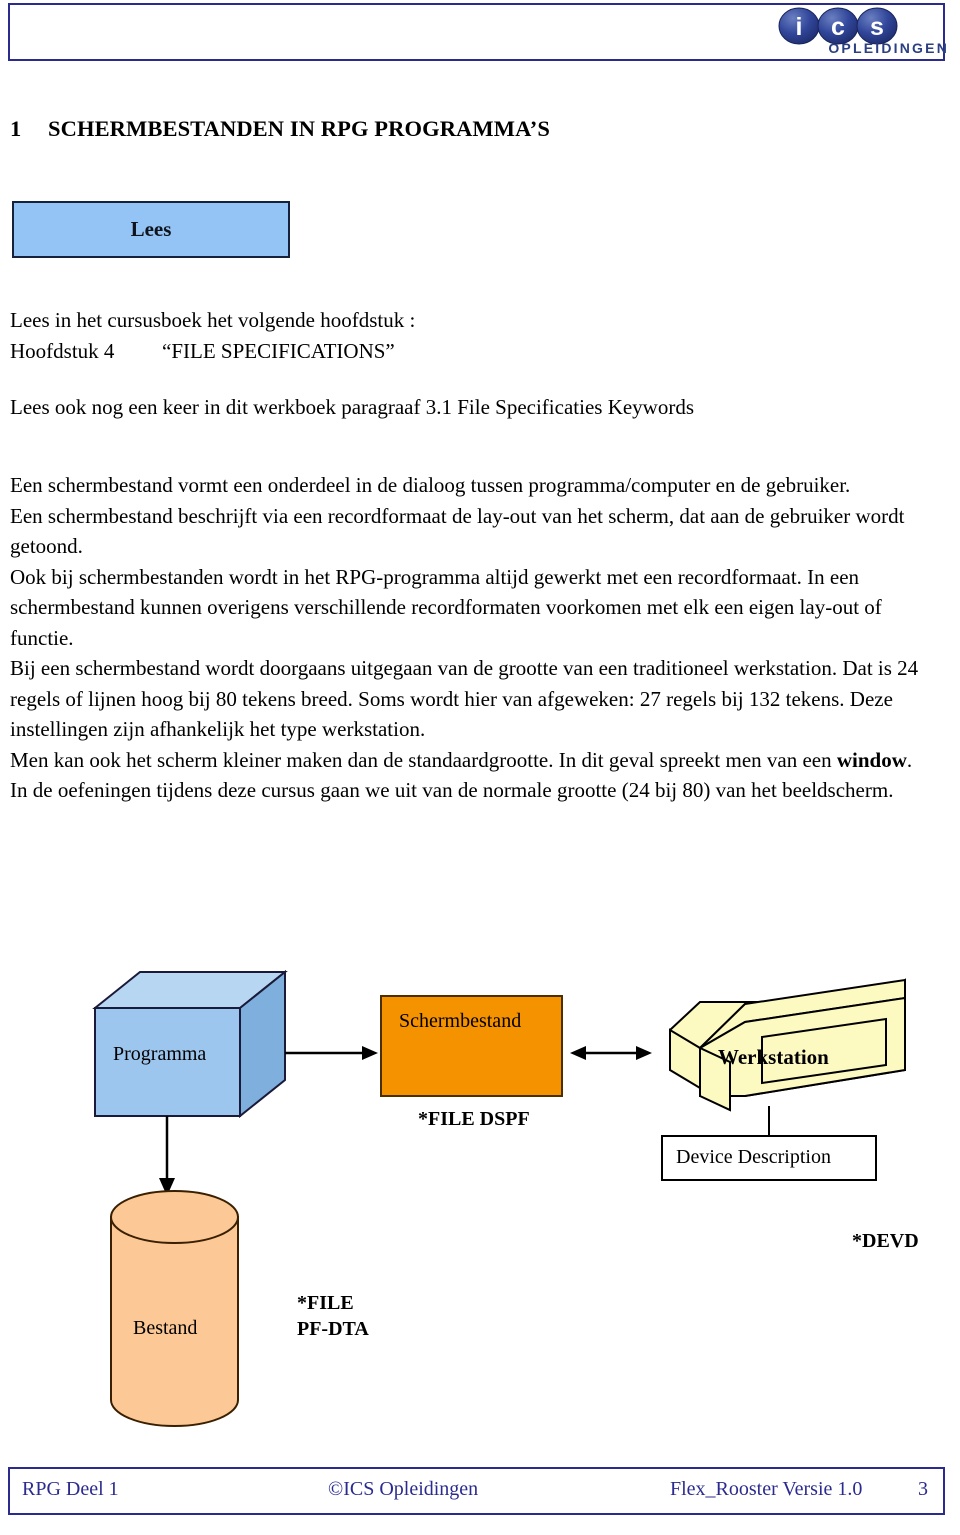 This screenshot has height=1535, width=960. I want to click on footer-course-name: RPG Deel 1, so click(70, 1489).